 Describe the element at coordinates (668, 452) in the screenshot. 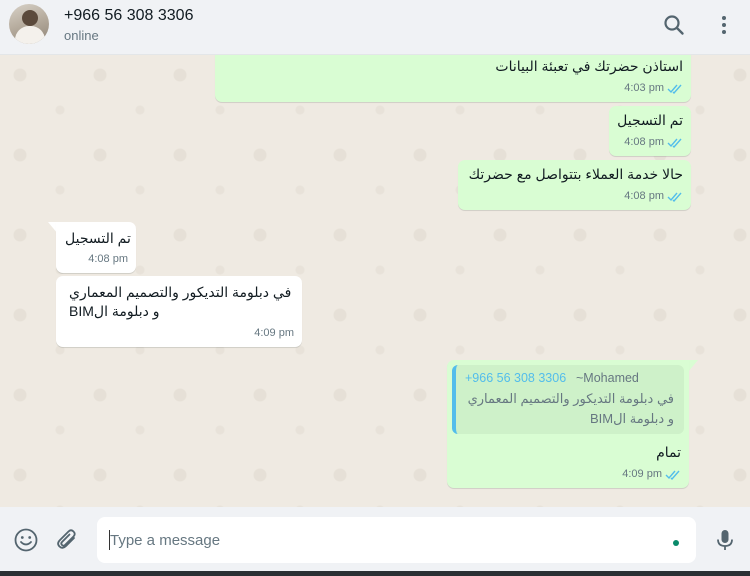

I see `message-text: تمام` at that location.